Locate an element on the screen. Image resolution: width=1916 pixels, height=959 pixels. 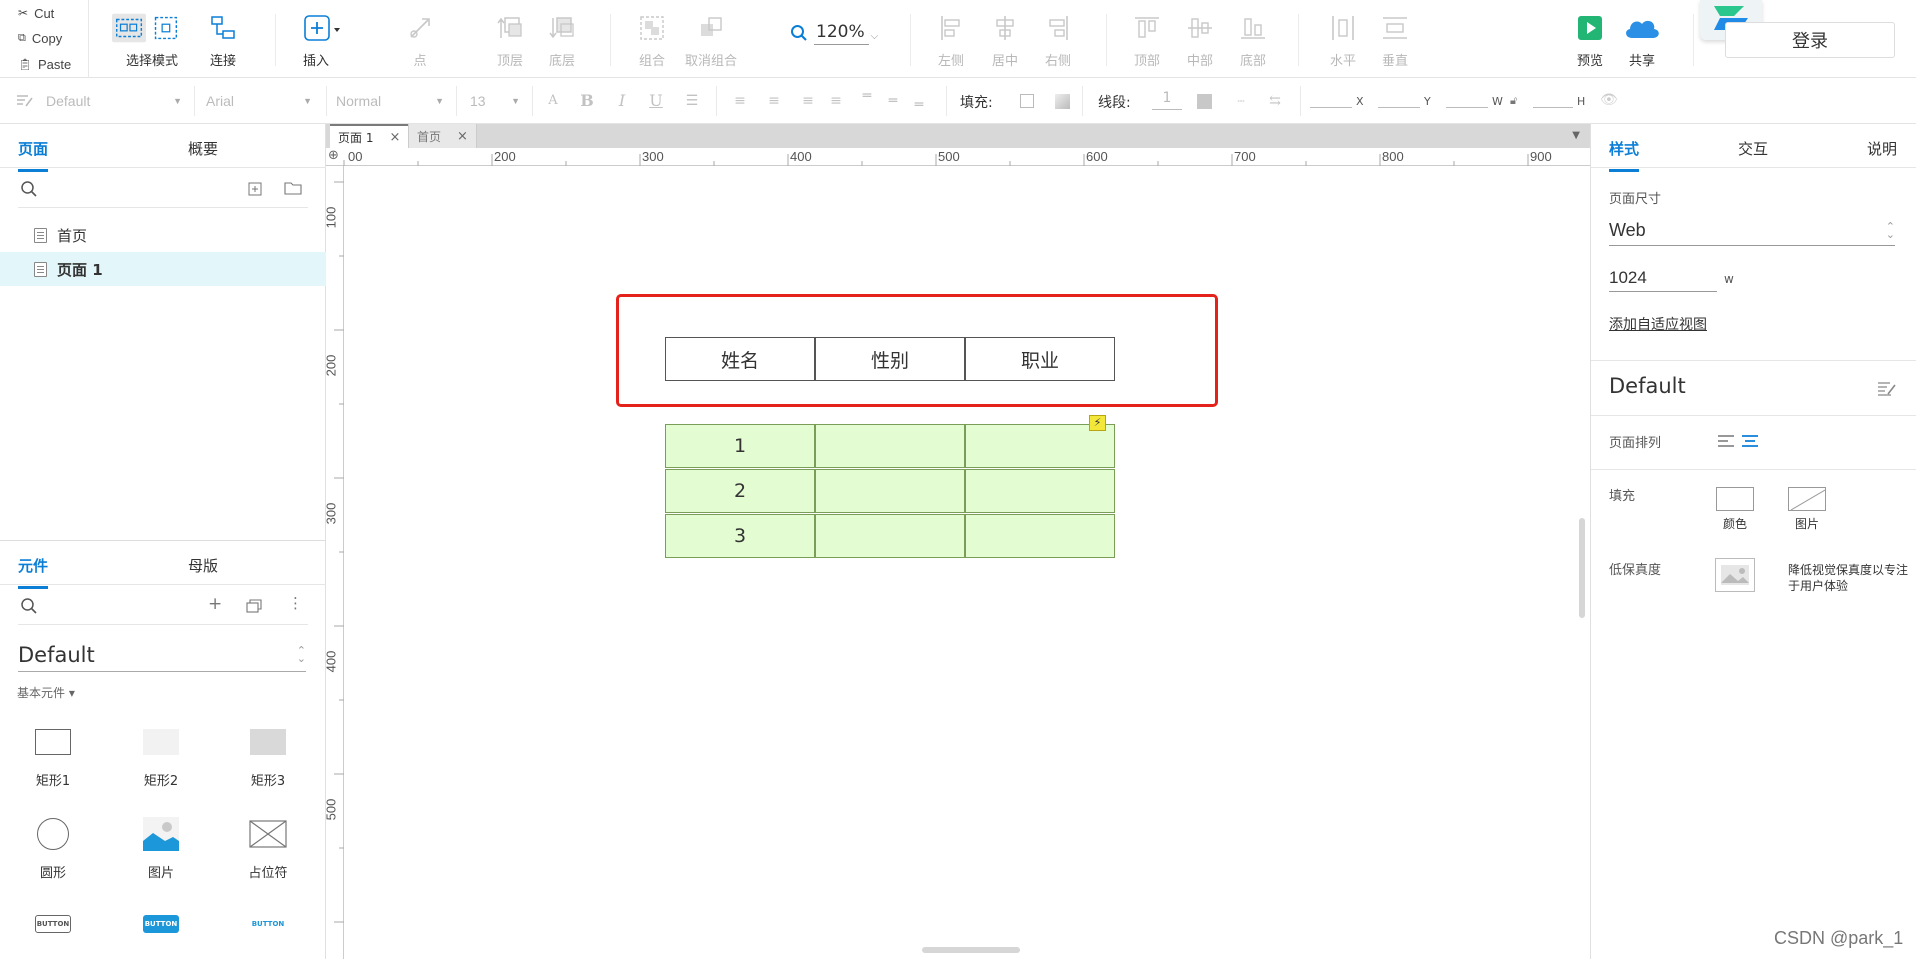
select-mode-button: 选择模式 is located at coordinates (147, 42).